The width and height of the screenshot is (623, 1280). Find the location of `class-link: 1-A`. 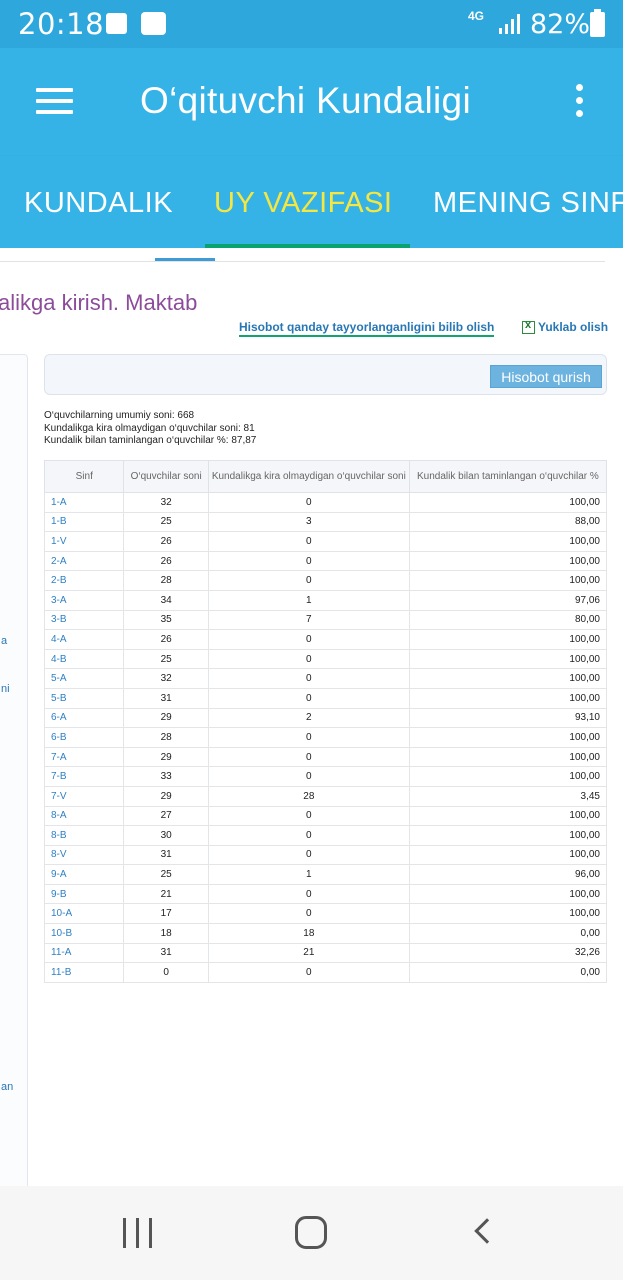

class-link: 1-A is located at coordinates (84, 502).